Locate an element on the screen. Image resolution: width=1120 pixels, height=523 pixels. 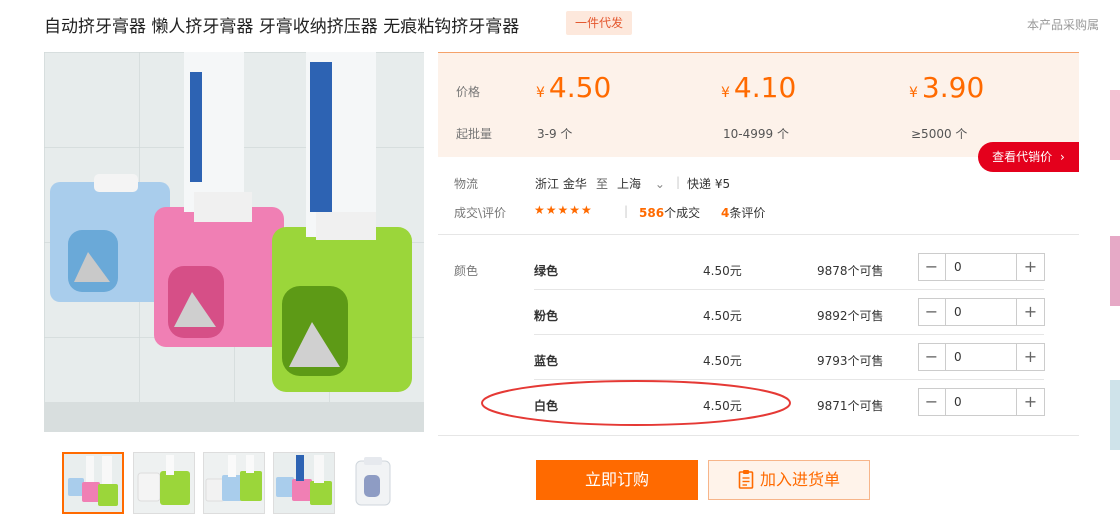
product-title: 自动挤牙膏器 懒人挤牙膏器 牙膏收纳挤压器 无痕粘钩挤牙膏器 is located at coordinates (282, 27).